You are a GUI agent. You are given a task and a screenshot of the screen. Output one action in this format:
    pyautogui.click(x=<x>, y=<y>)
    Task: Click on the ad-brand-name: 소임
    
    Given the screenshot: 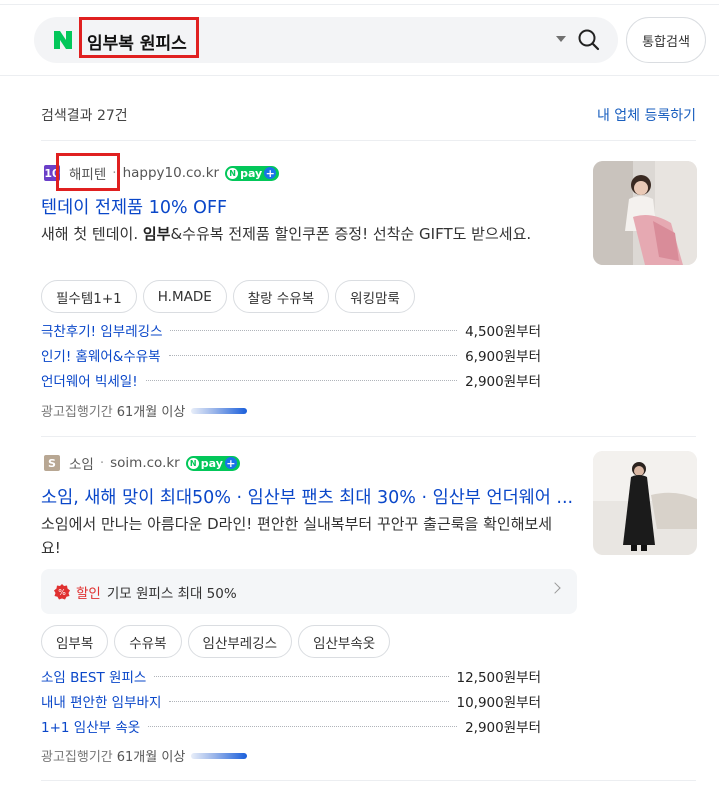 What is the action you would take?
    pyautogui.click(x=81, y=463)
    